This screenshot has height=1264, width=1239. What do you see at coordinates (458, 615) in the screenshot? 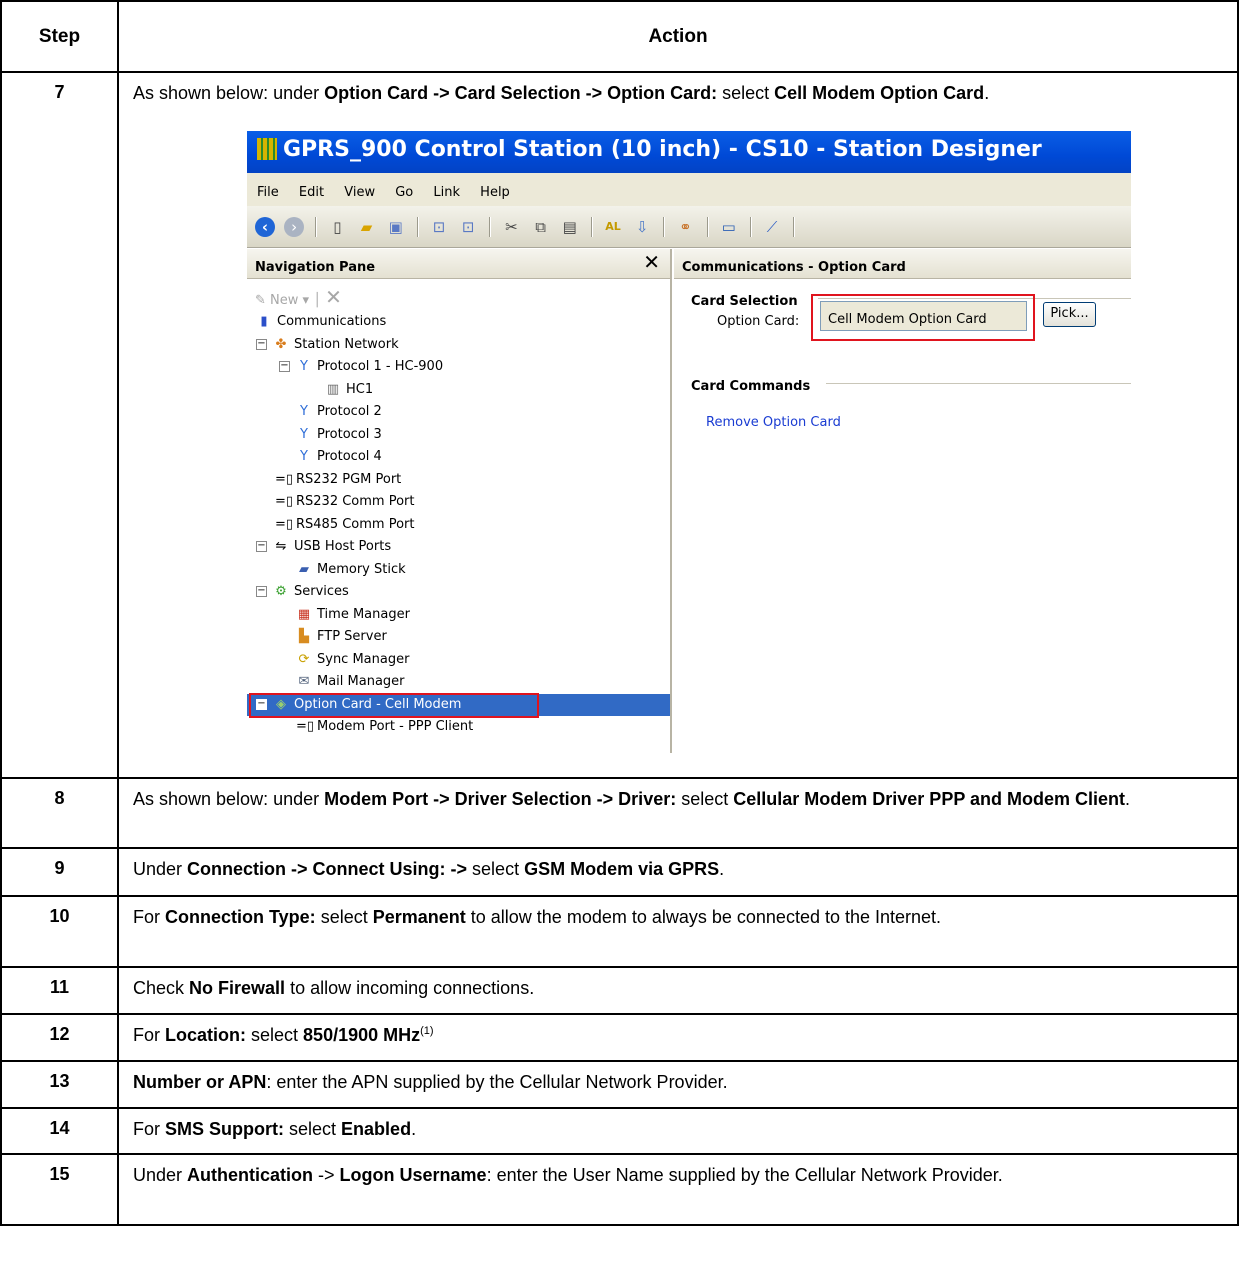
I see `tree-item-time-manager: ▦ Time Manager` at bounding box center [458, 615].